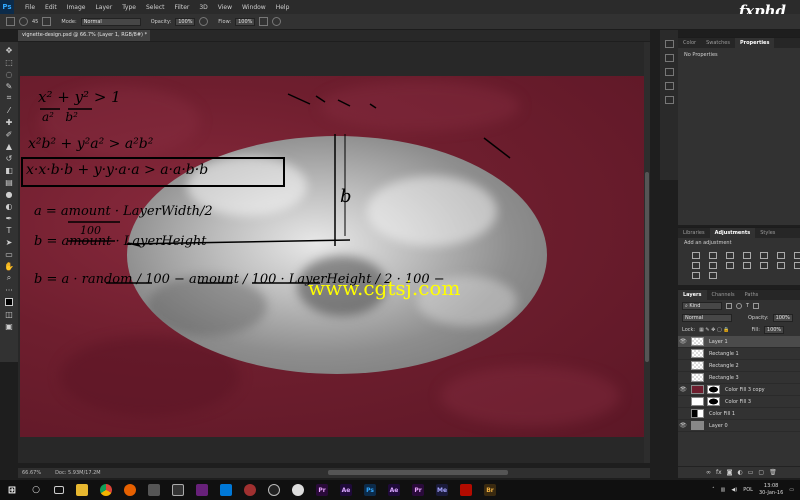  What do you see at coordinates (739, 426) in the screenshot?
I see `layer-row: 👁 Layer 0` at bounding box center [739, 426].